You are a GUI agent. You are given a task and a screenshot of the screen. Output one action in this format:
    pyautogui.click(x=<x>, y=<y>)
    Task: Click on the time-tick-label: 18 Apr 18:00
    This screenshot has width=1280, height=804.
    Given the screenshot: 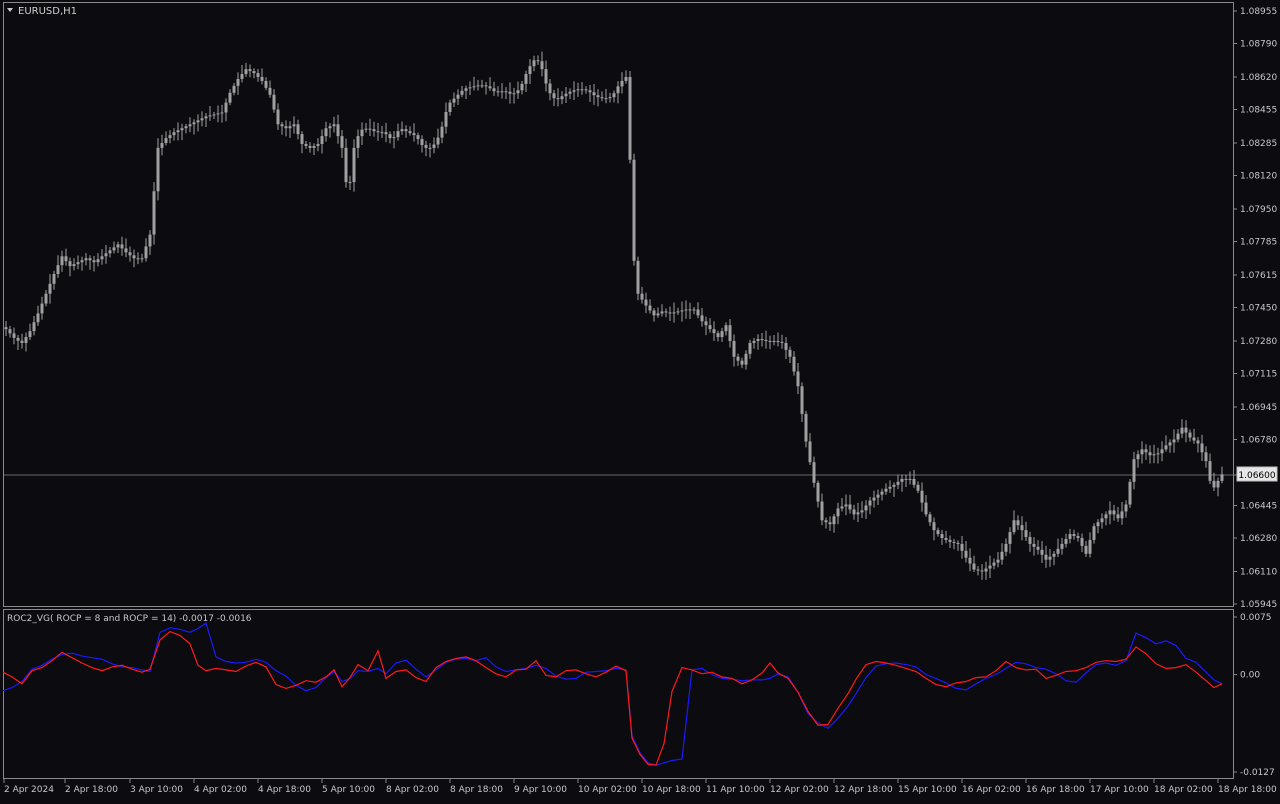 What is the action you would take?
    pyautogui.click(x=1247, y=790)
    